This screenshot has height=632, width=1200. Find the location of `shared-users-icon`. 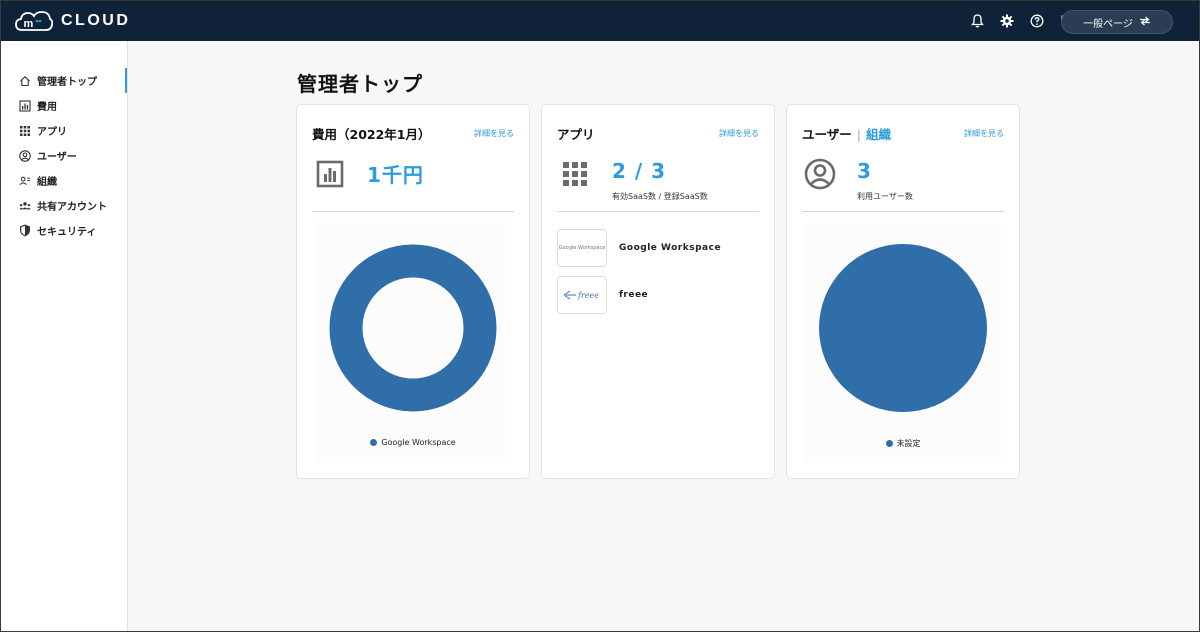

shared-users-icon is located at coordinates (25, 206).